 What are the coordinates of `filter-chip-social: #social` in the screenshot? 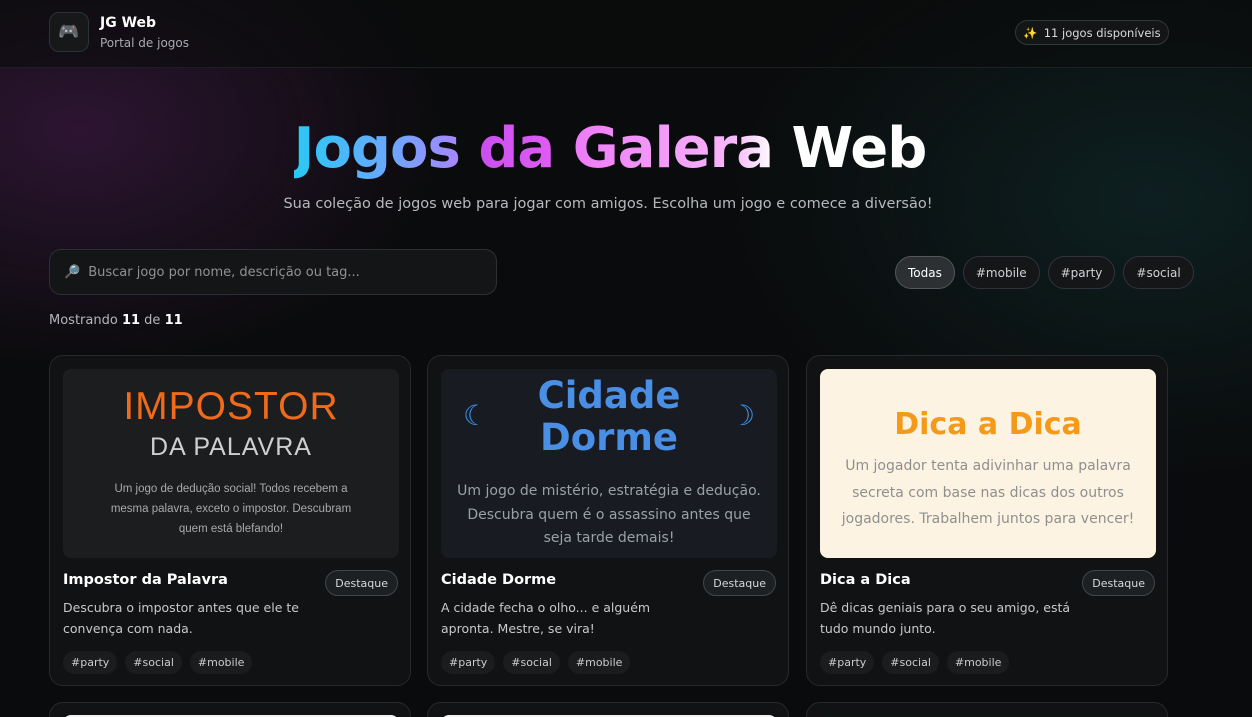 It's located at (1158, 272).